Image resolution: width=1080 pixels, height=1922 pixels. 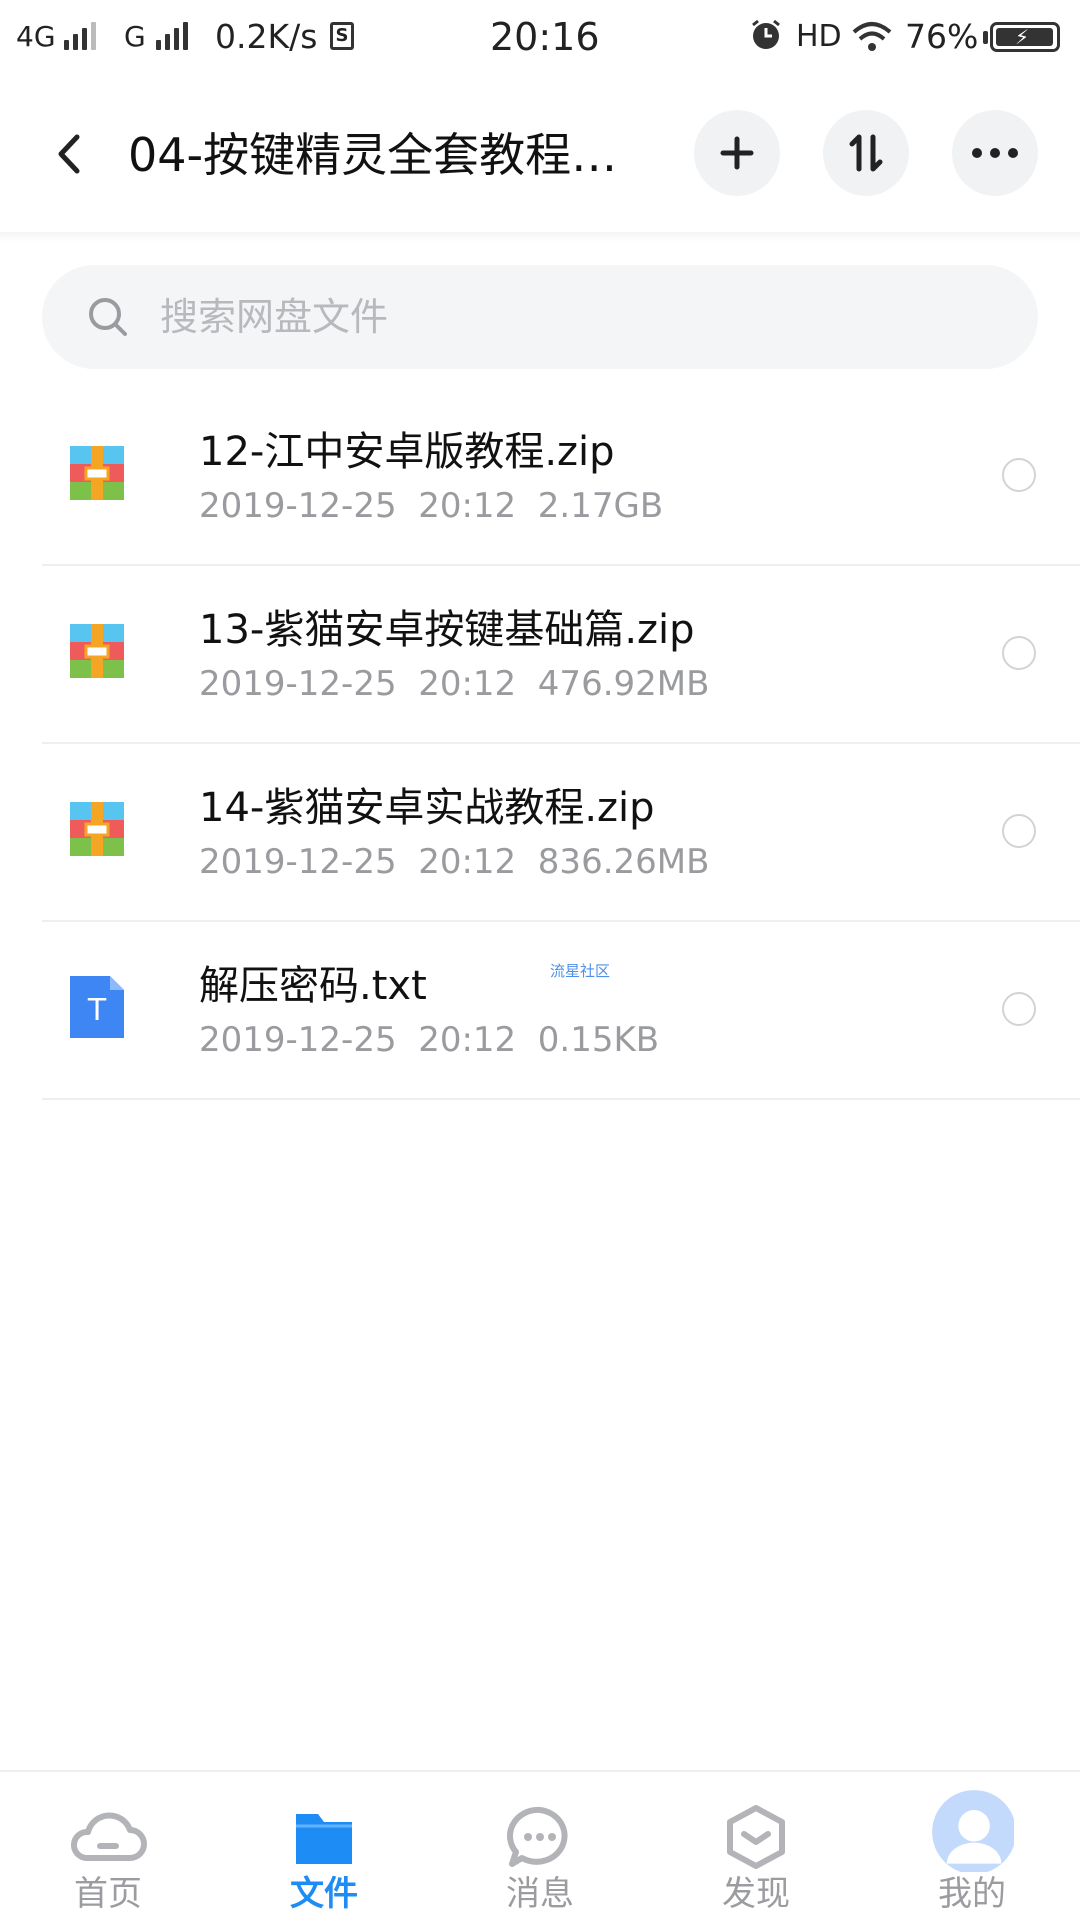 I want to click on tab-messages: 消息, so click(x=540, y=1847).